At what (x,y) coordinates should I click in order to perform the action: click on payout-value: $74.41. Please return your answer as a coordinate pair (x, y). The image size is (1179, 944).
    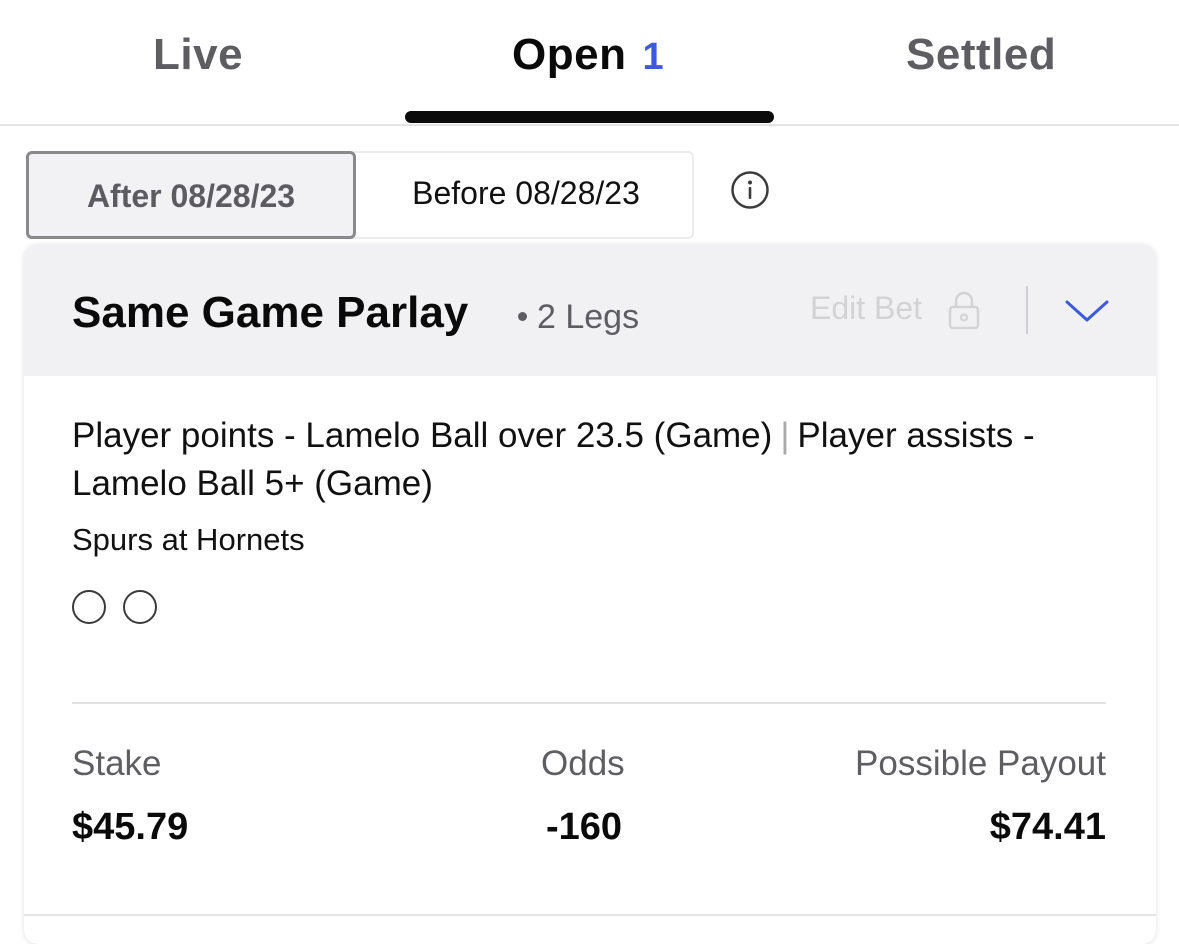
    Looking at the image, I should click on (1047, 827).